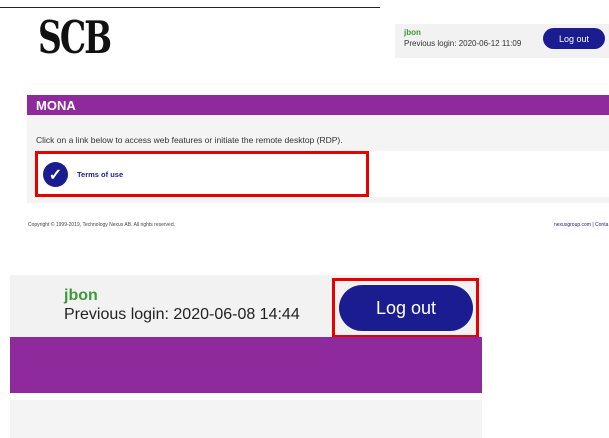 Image resolution: width=609 pixels, height=438 pixels. I want to click on footer-link: nexusgroup.com | Conta, so click(581, 225).